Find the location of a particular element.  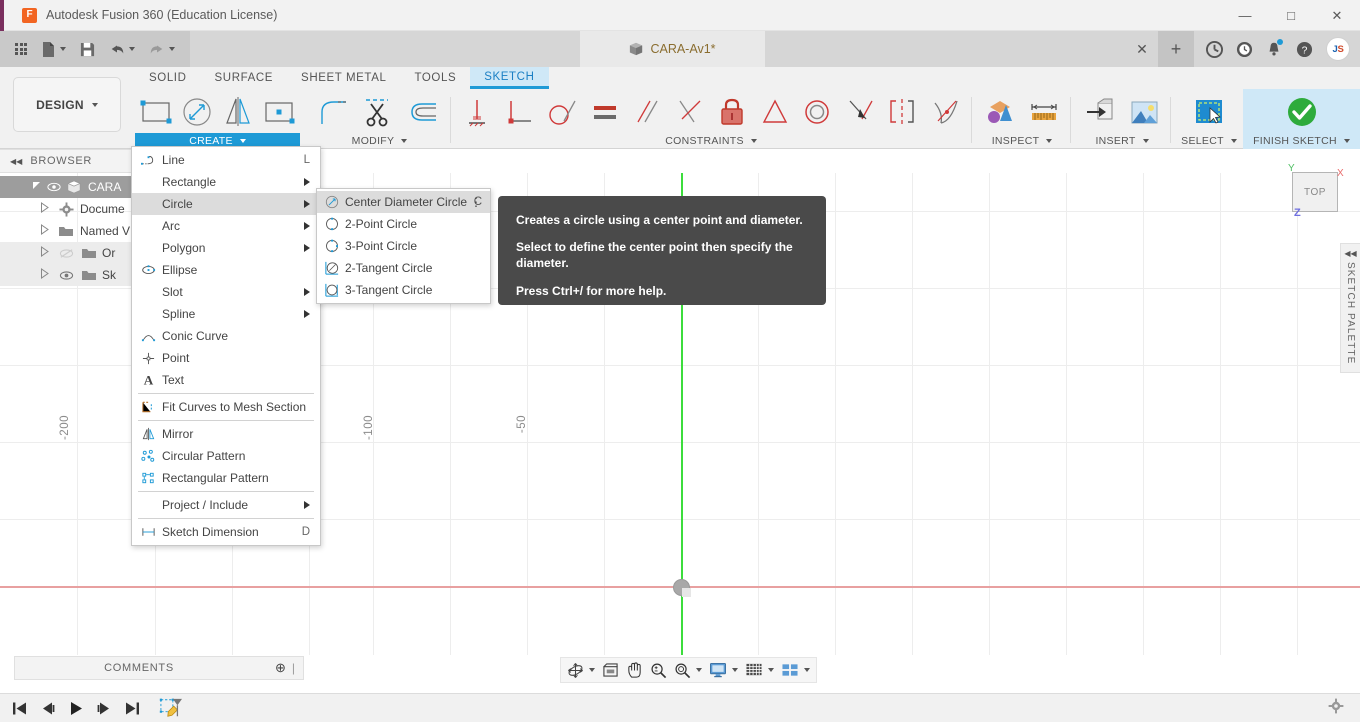

submenu-item-center-diameter-circle: Center Diameter Circle C ⋮ is located at coordinates (403, 202).